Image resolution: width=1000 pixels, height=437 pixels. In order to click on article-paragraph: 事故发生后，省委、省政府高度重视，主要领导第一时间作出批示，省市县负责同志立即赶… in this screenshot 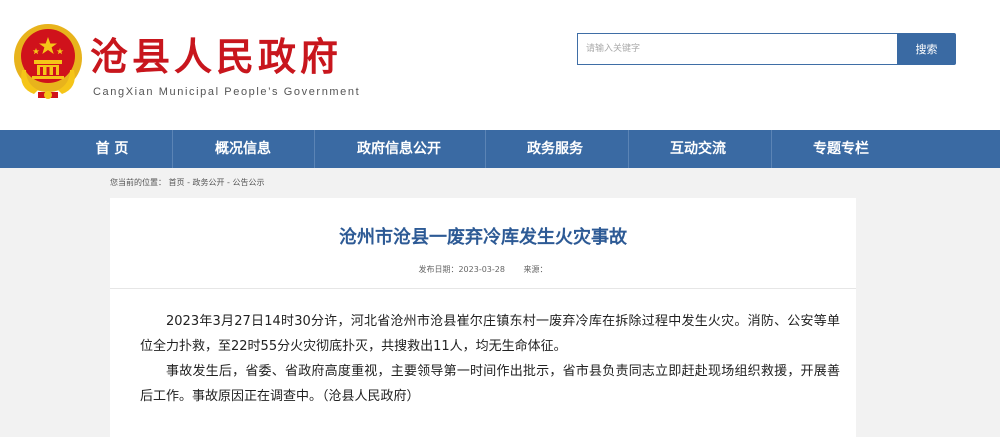, I will do `click(490, 384)`.